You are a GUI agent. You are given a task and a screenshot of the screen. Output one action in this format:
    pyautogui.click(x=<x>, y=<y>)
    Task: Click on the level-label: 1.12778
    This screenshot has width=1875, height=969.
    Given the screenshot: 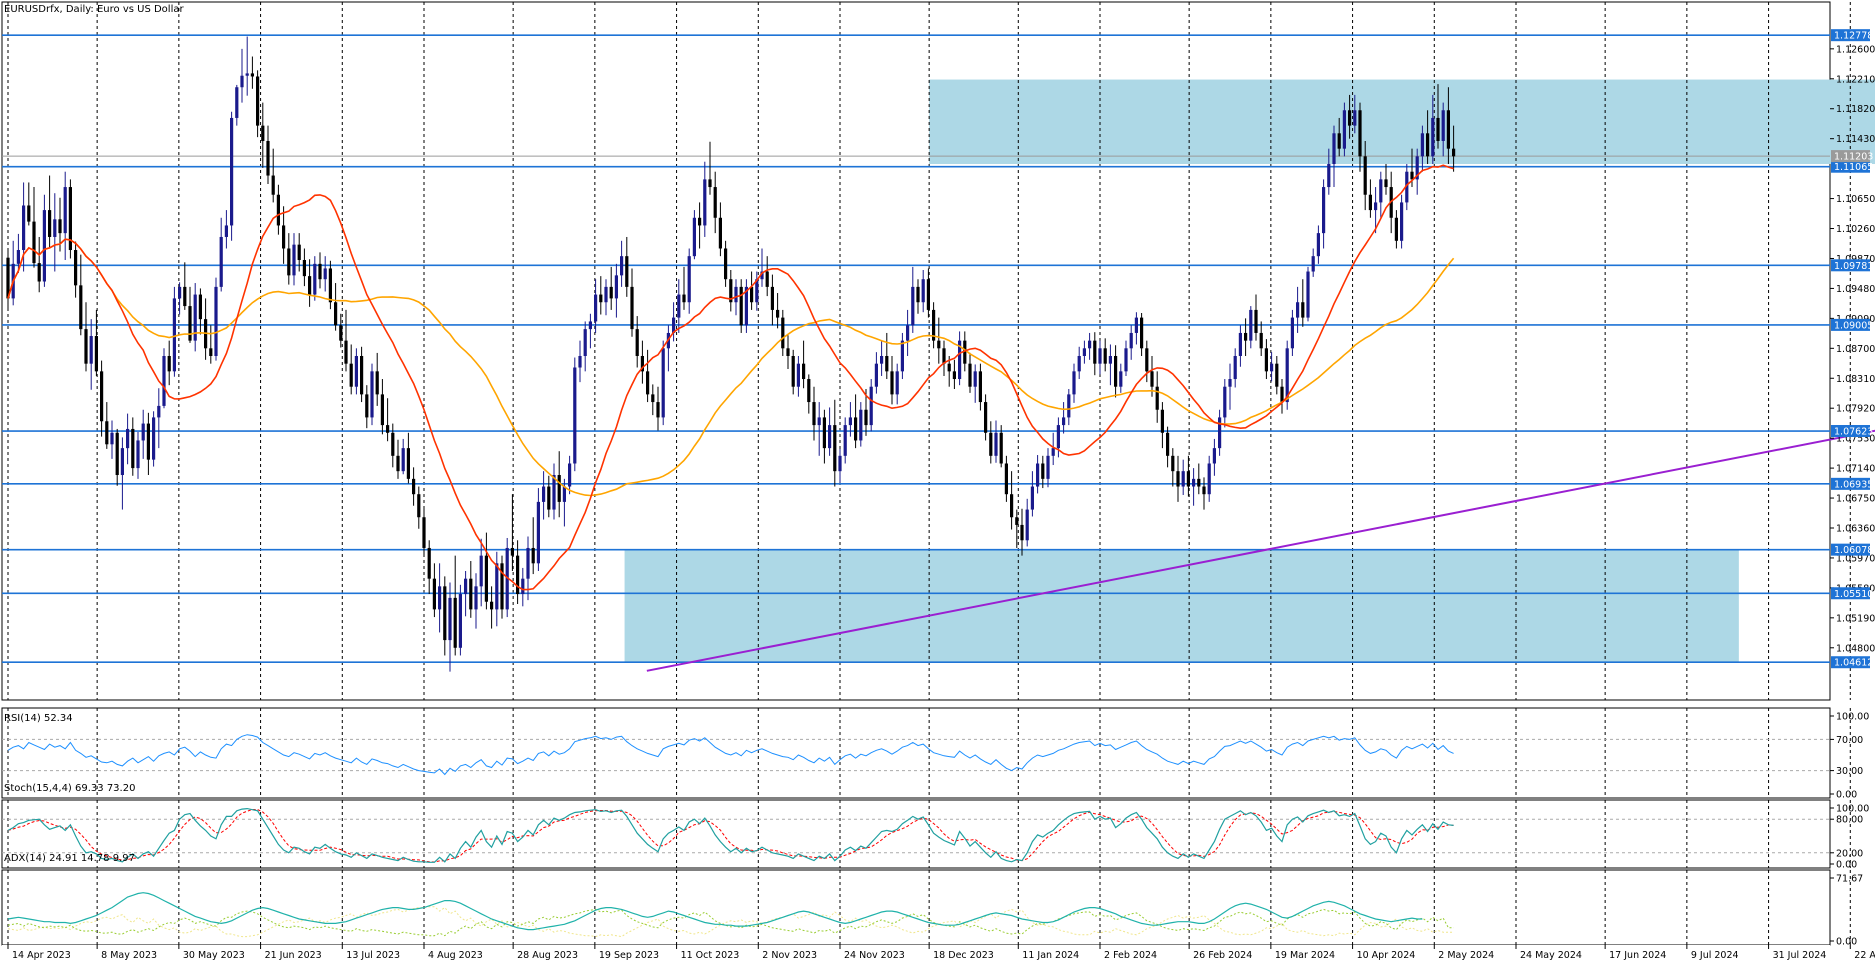 What is the action you would take?
    pyautogui.click(x=1853, y=36)
    